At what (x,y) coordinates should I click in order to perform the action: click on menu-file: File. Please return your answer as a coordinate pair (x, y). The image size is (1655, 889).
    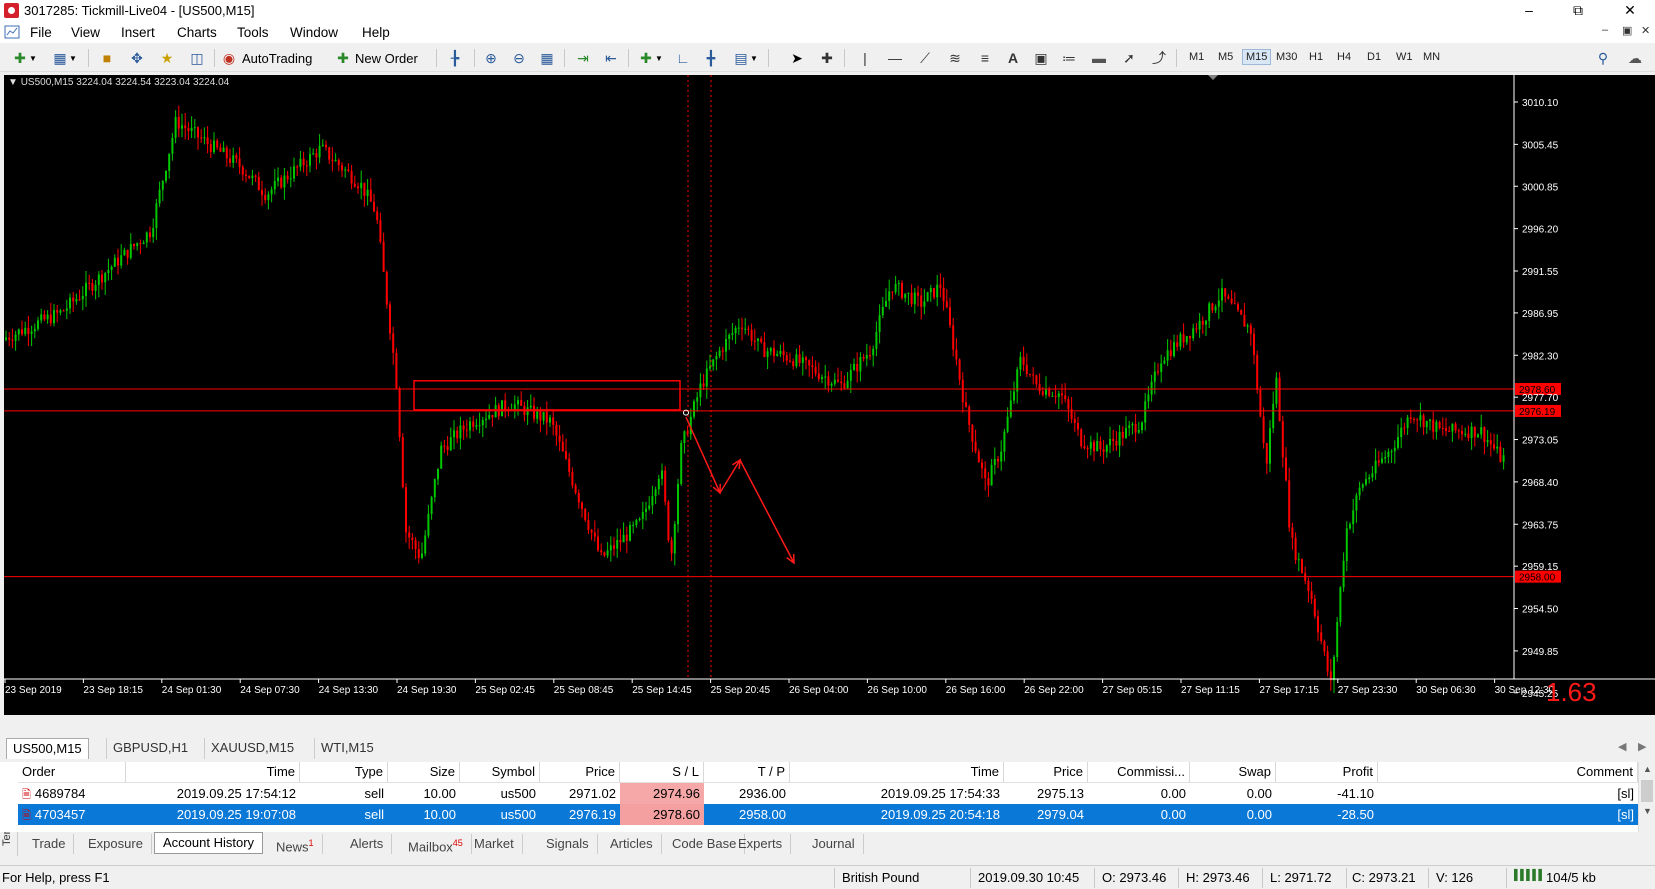
    Looking at the image, I should click on (41, 32).